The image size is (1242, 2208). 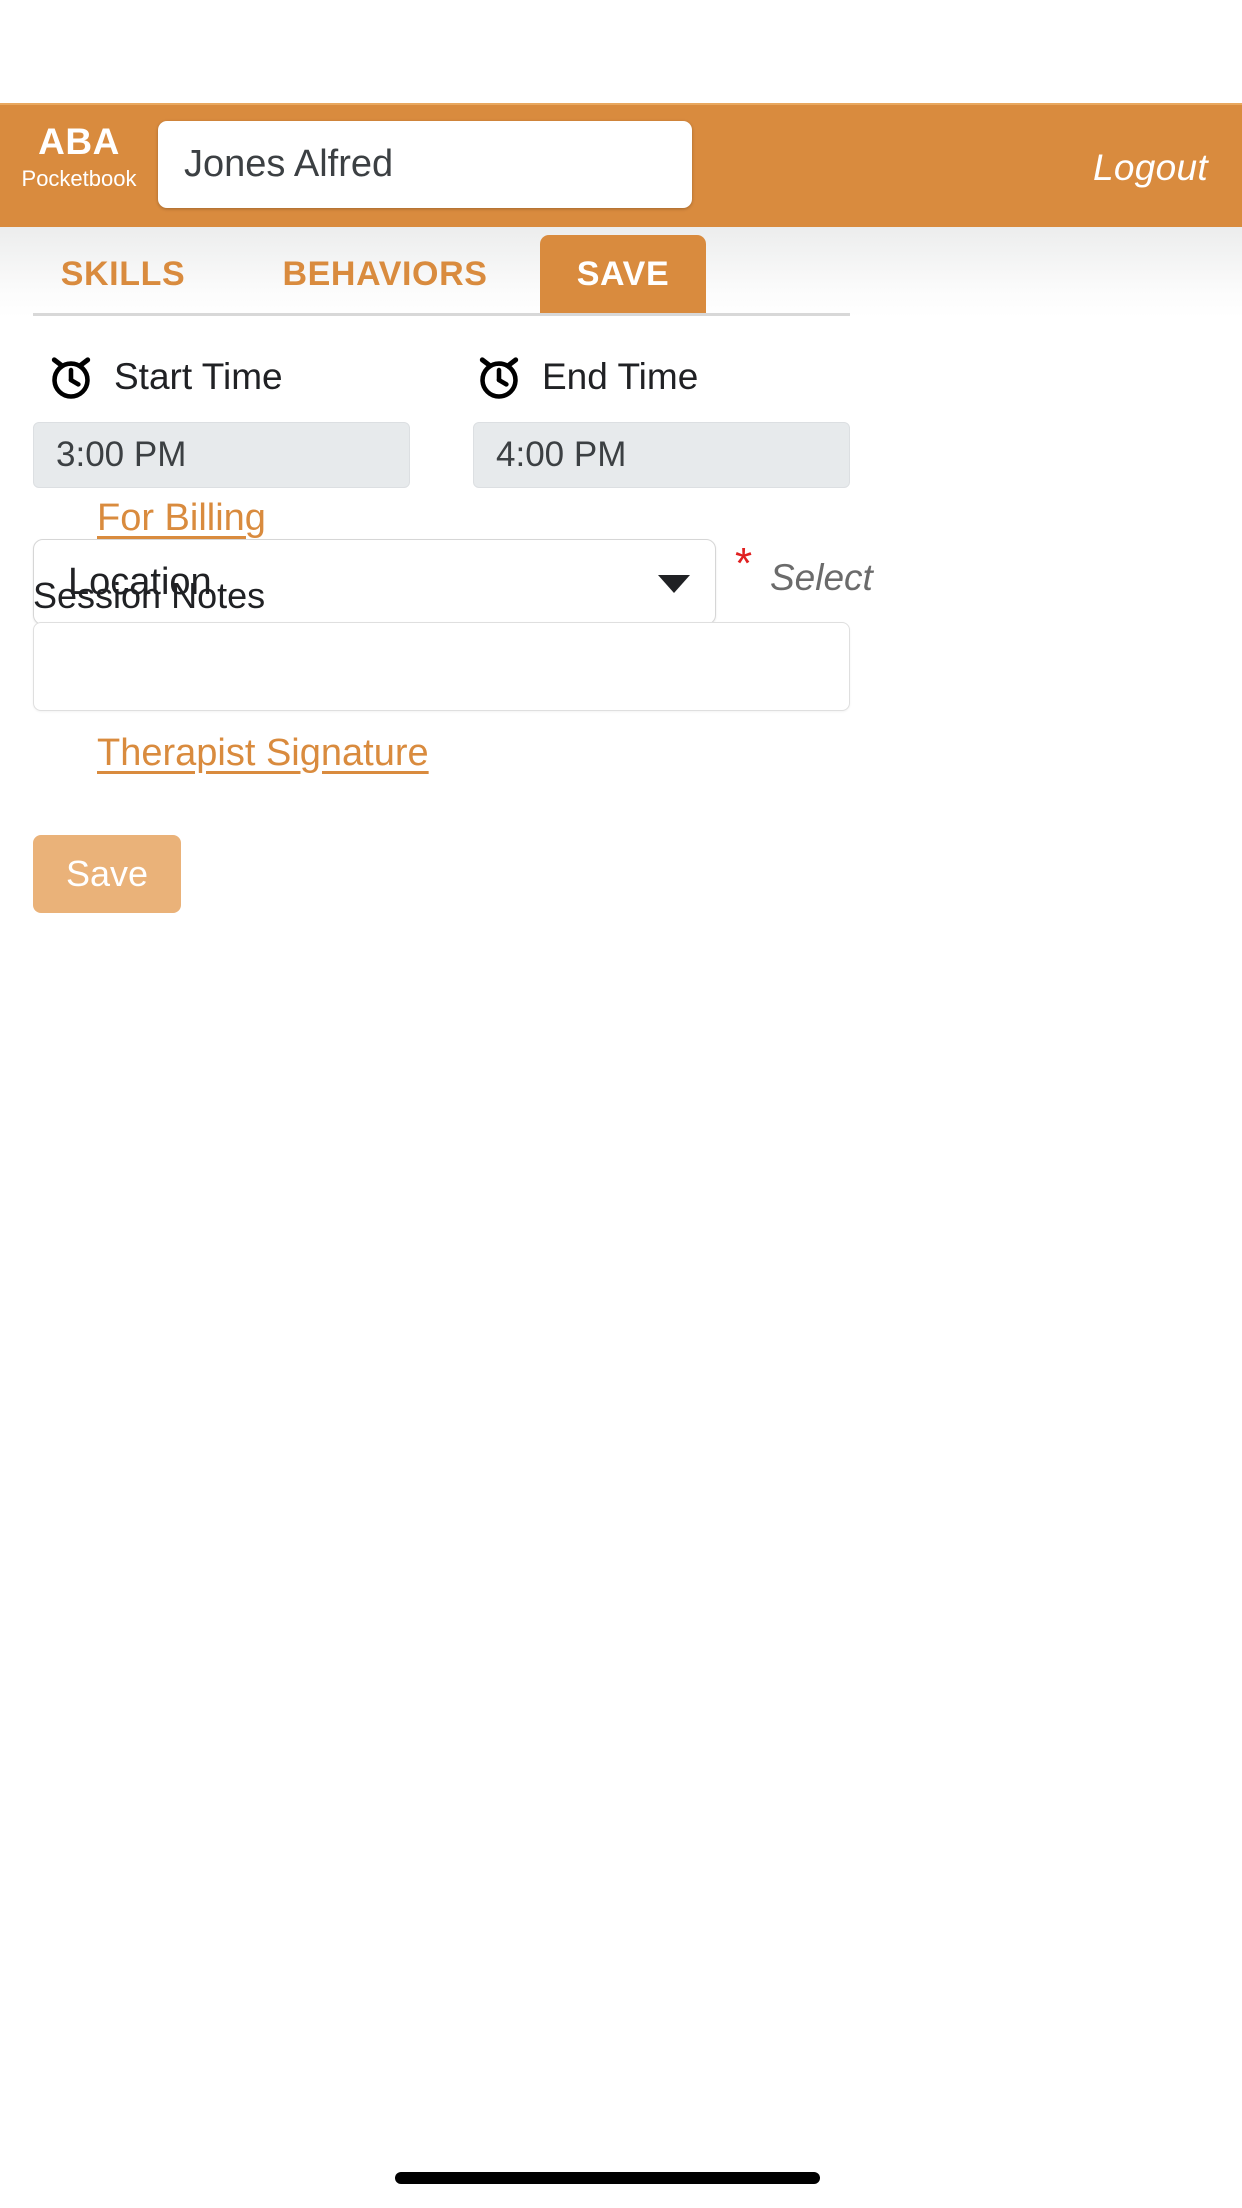 What do you see at coordinates (221, 455) in the screenshot?
I see `start-time-input` at bounding box center [221, 455].